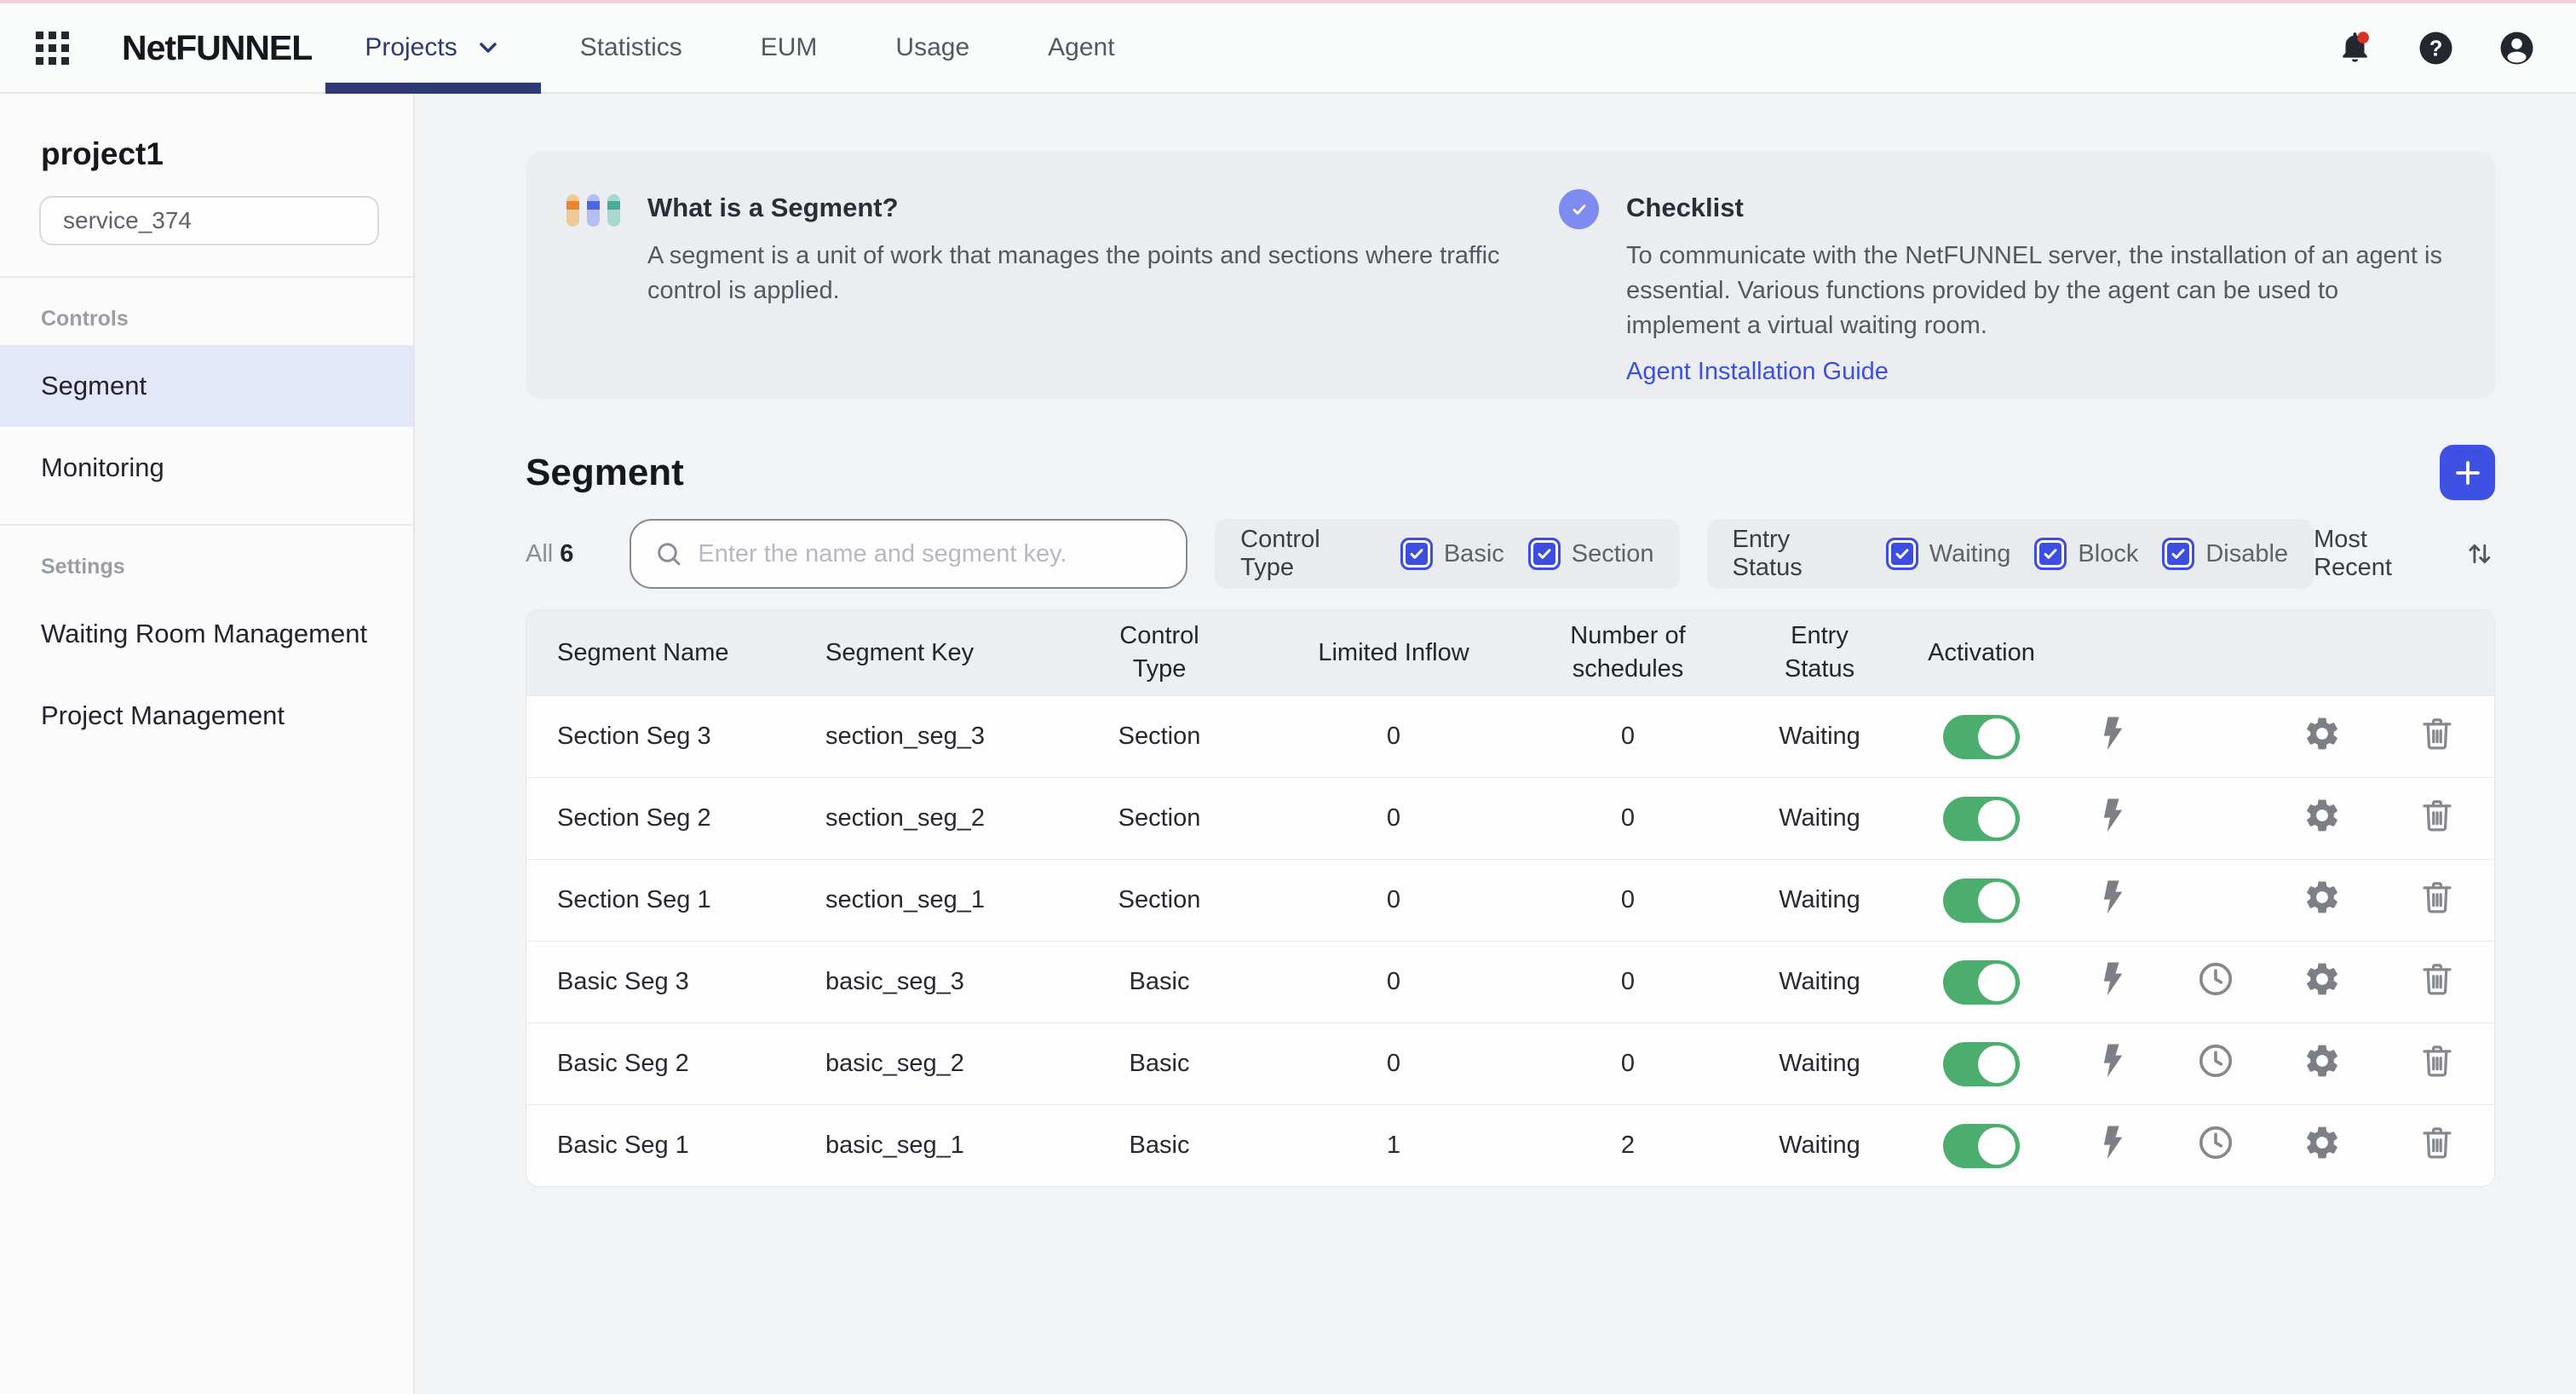 This screenshot has height=1394, width=2576. Describe the element at coordinates (85, 319) in the screenshot. I see `sidebar-section-controls: Controls` at that location.